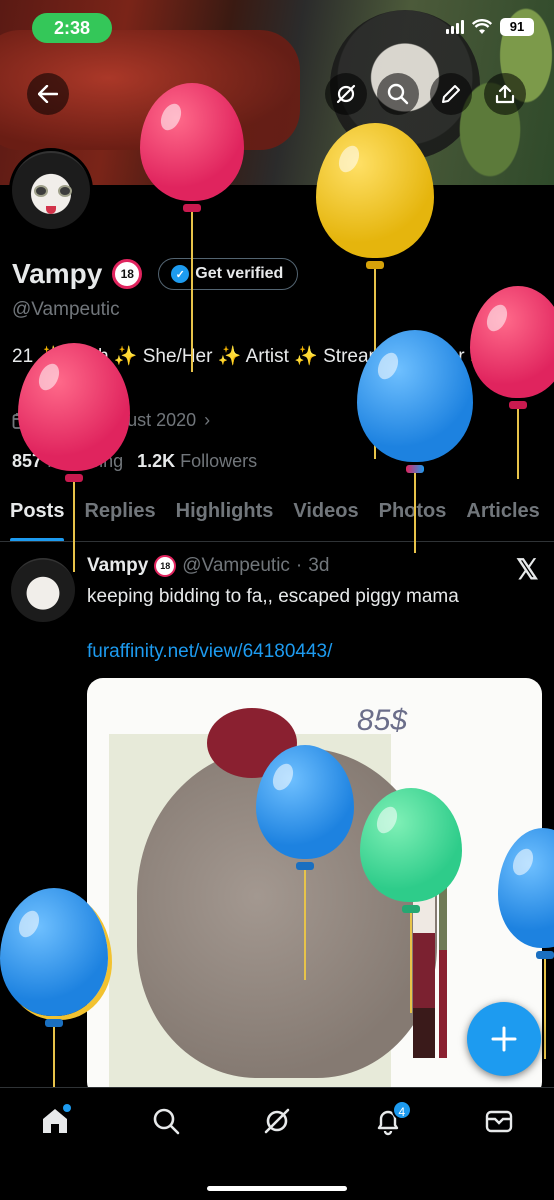 This screenshot has height=1200, width=554. What do you see at coordinates (401, 1110) in the screenshot?
I see `notifications-badge: 4` at bounding box center [401, 1110].